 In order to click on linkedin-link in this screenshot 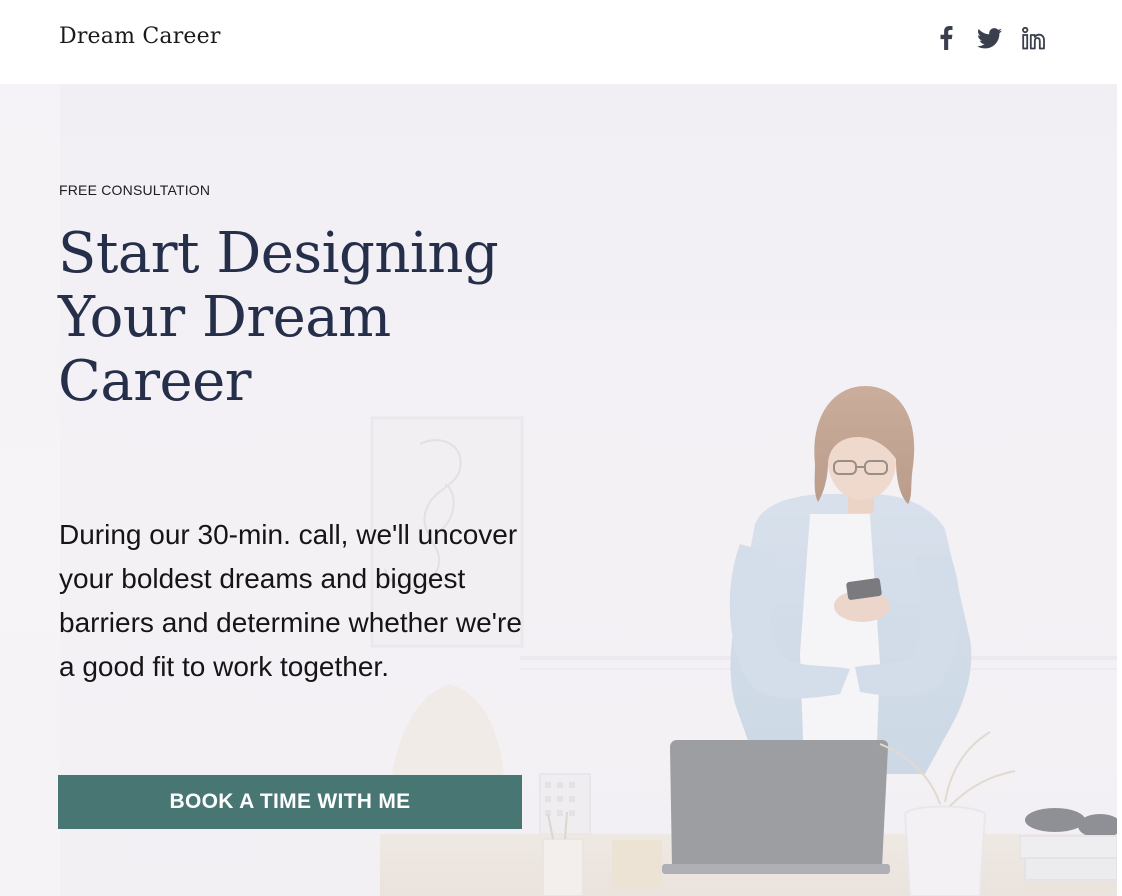, I will do `click(1034, 38)`.